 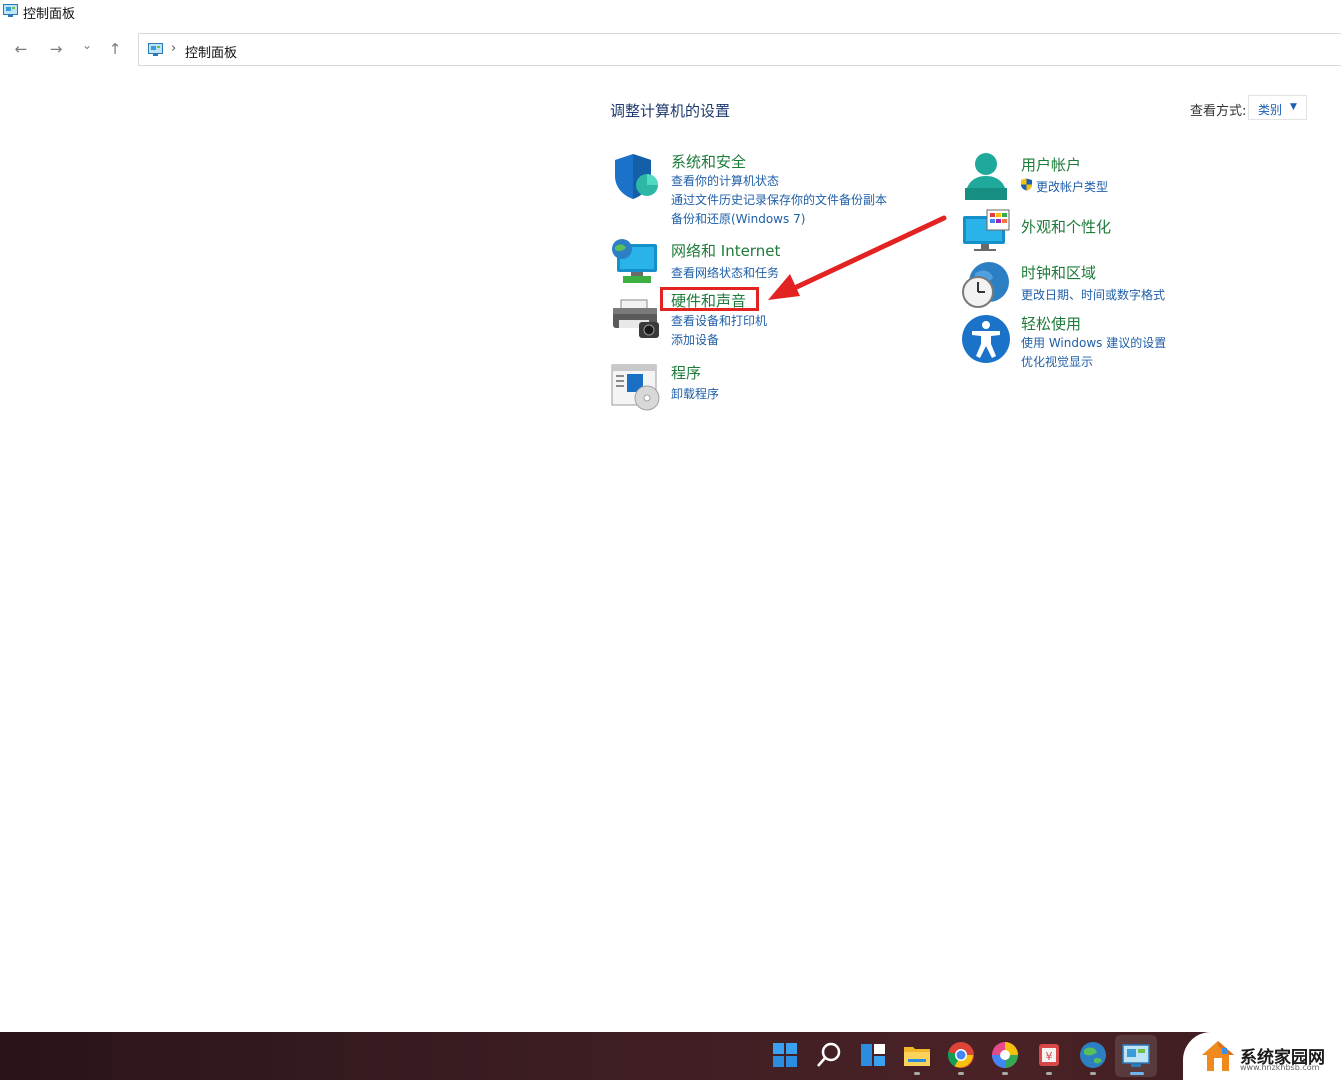 I want to click on shield-icon, so click(x=636, y=176).